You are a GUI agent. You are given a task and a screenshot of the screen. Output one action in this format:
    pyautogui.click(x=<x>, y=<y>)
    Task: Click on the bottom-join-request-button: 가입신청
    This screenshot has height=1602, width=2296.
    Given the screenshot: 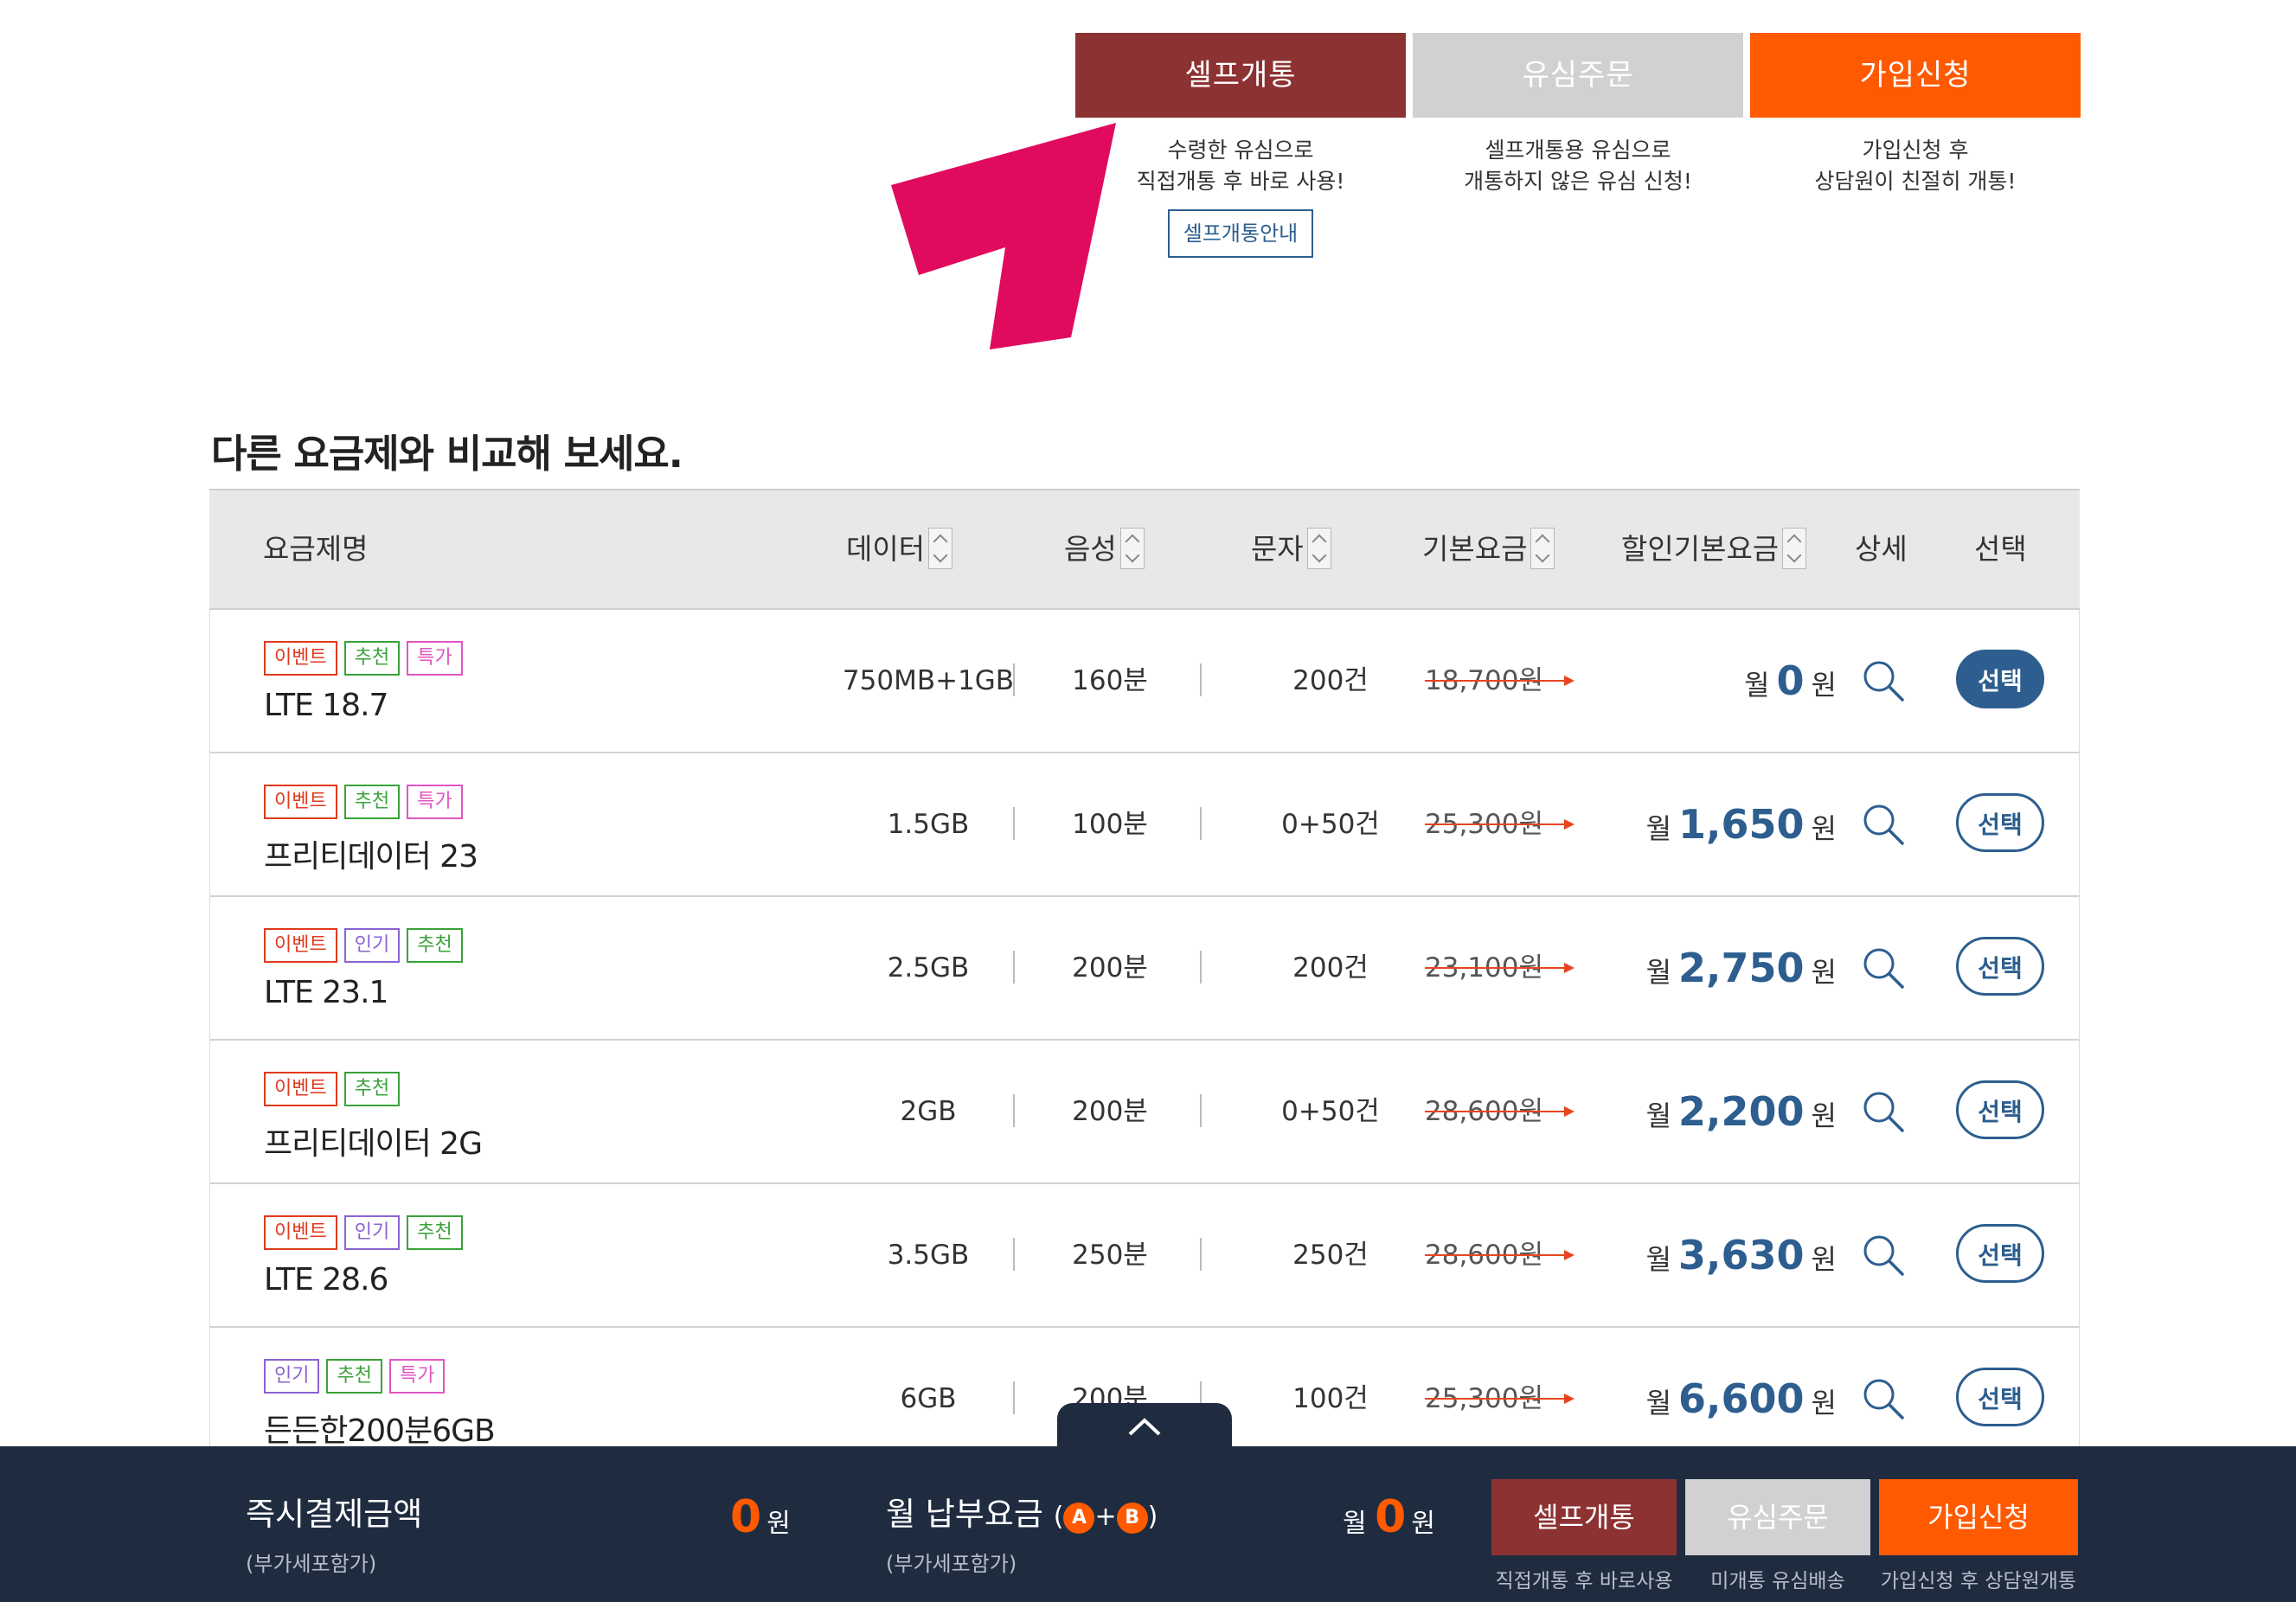 What is the action you would take?
    pyautogui.click(x=1979, y=1517)
    